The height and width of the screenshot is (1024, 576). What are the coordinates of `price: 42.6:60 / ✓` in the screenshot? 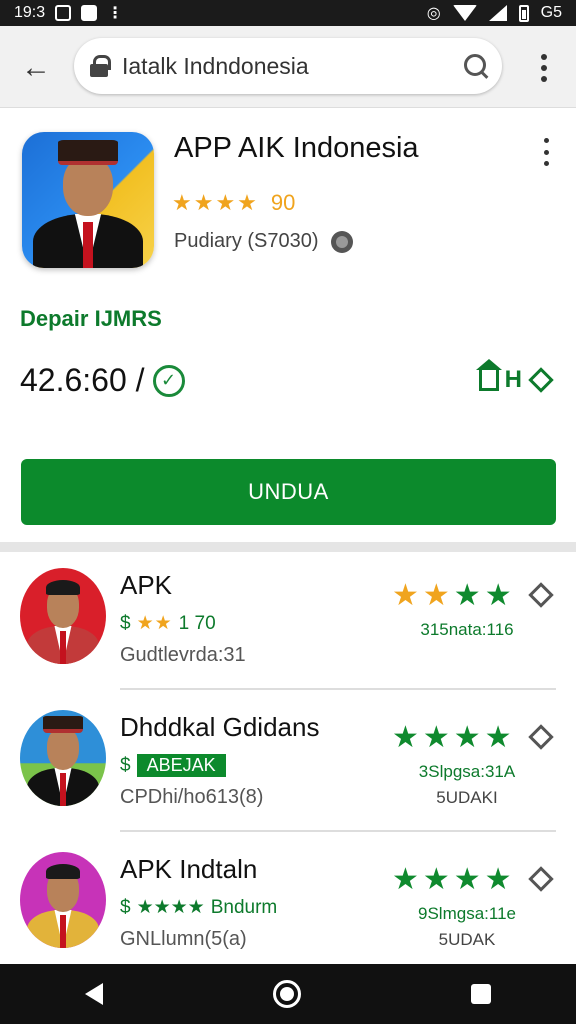 It's located at (102, 380).